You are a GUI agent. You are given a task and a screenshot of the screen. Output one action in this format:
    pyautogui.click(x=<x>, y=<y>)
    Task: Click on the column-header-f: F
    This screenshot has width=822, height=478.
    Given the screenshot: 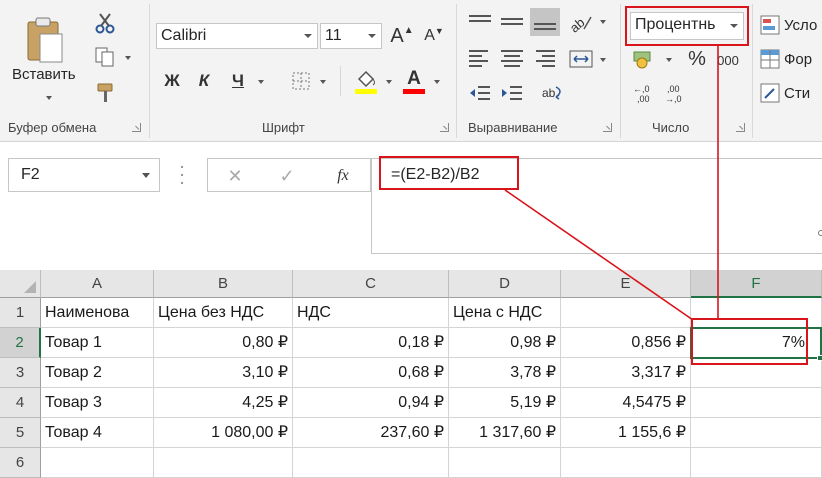 What is the action you would take?
    pyautogui.click(x=756, y=284)
    